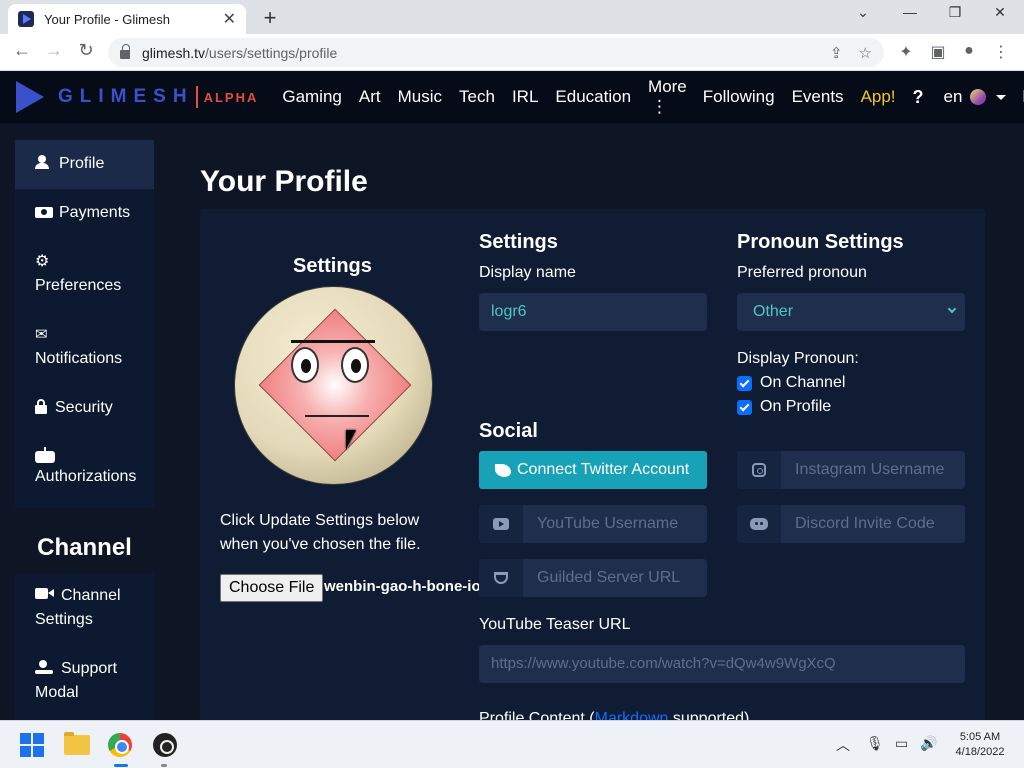 This screenshot has height=768, width=1024. What do you see at coordinates (798, 358) in the screenshot?
I see `display-pronoun-label: Display Pronoun:` at bounding box center [798, 358].